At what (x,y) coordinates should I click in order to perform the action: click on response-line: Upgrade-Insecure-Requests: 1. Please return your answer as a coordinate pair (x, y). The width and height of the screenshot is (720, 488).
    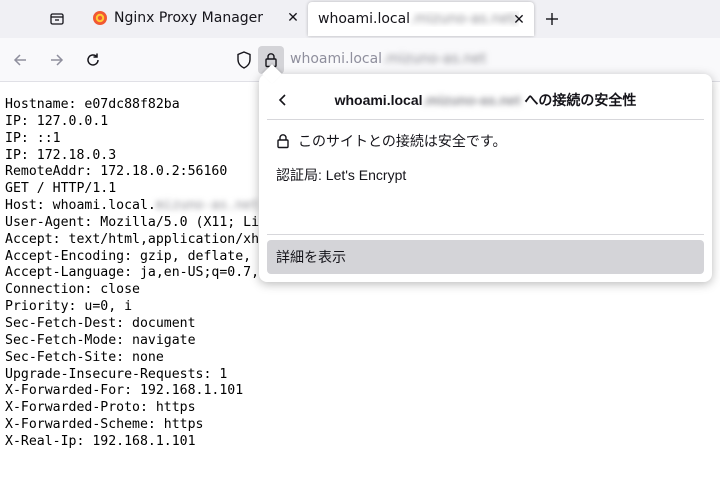
    Looking at the image, I should click on (116, 374).